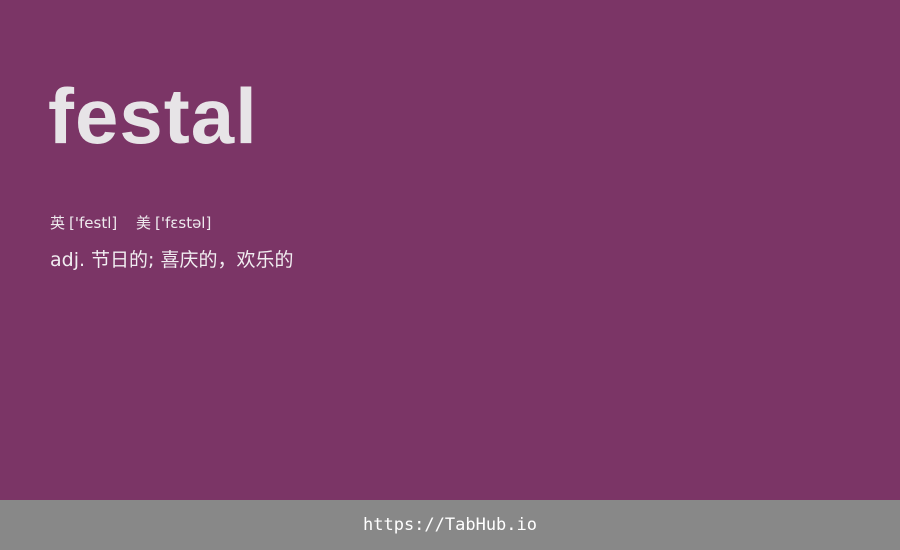  What do you see at coordinates (153, 116) in the screenshot?
I see `word-title: festal` at bounding box center [153, 116].